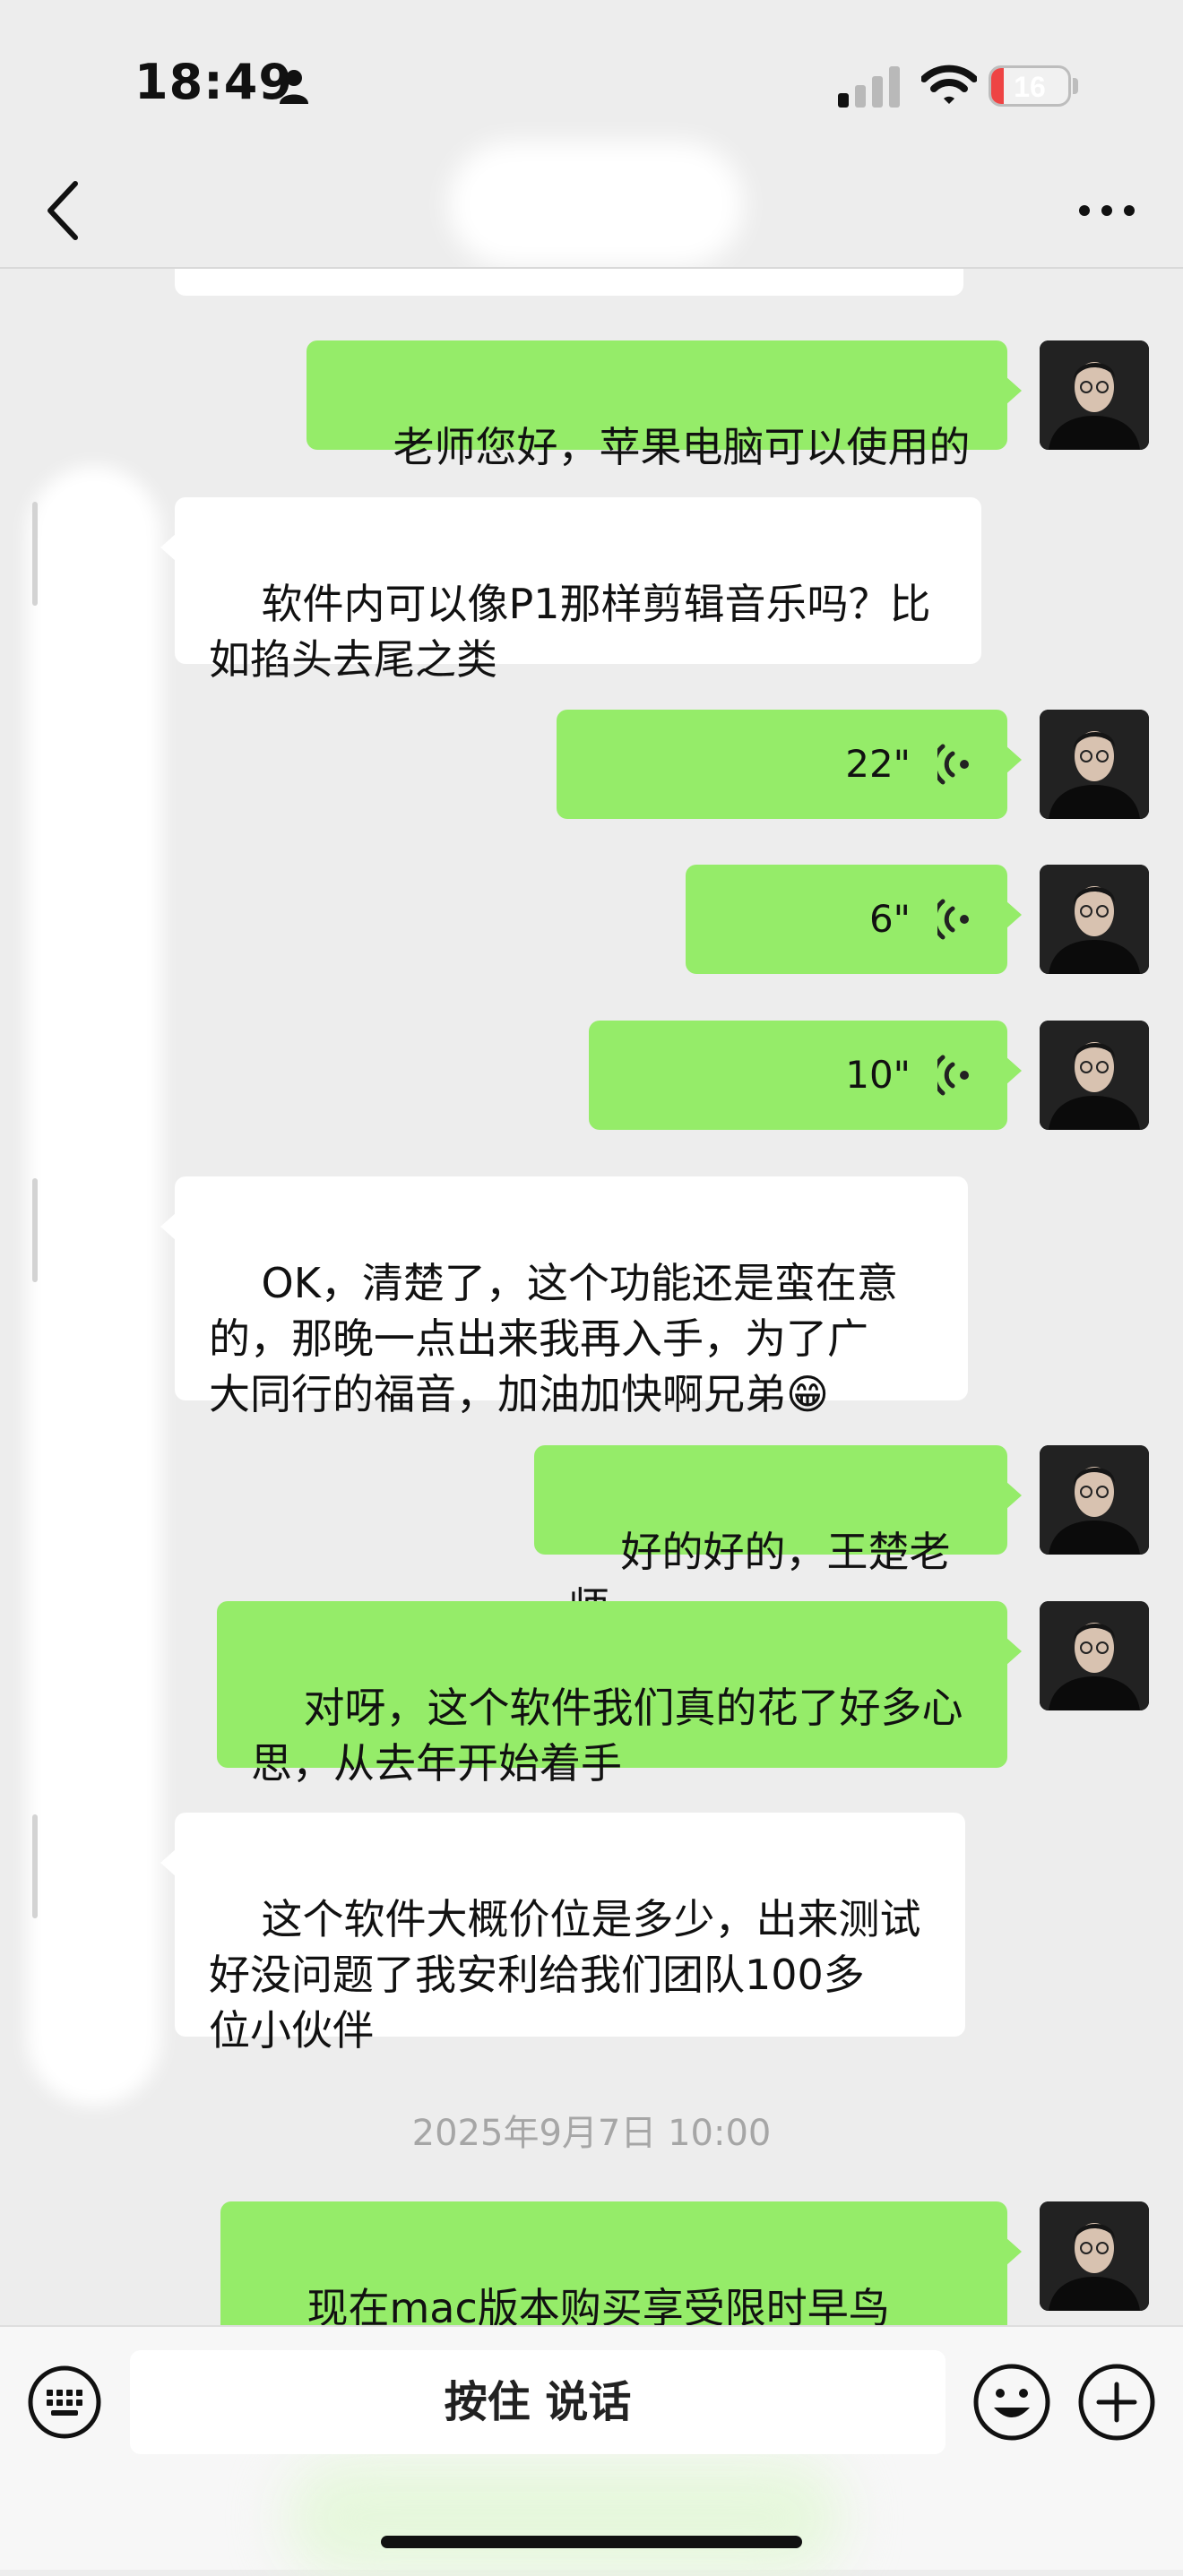  What do you see at coordinates (591, 2542) in the screenshot?
I see `home-indicator` at bounding box center [591, 2542].